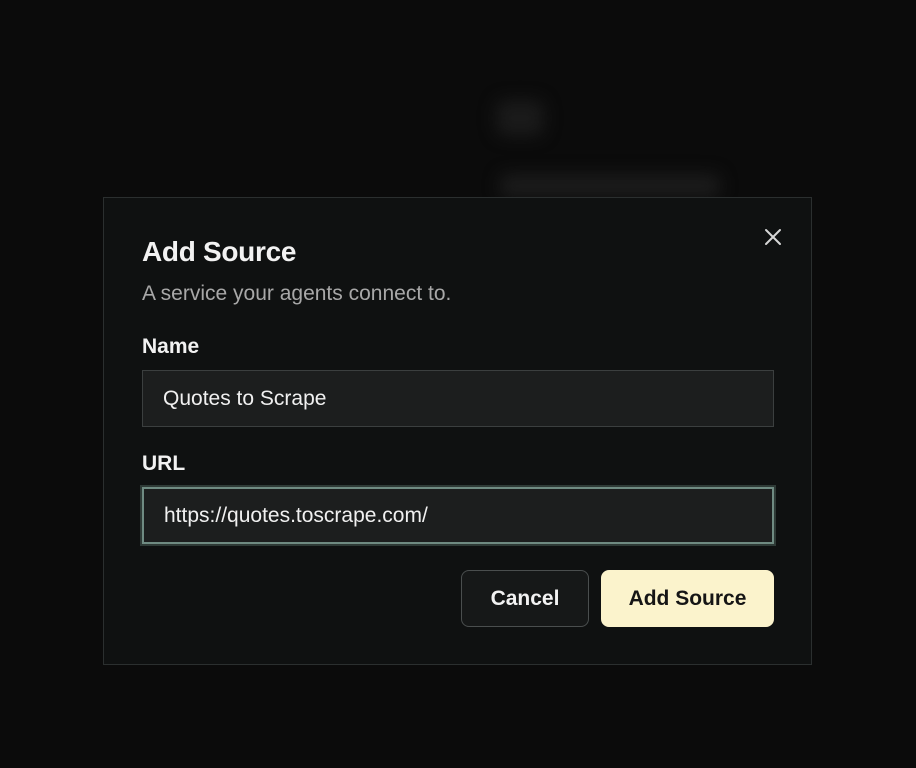  I want to click on dialog-subtitle: A service your agents connect to., so click(297, 293).